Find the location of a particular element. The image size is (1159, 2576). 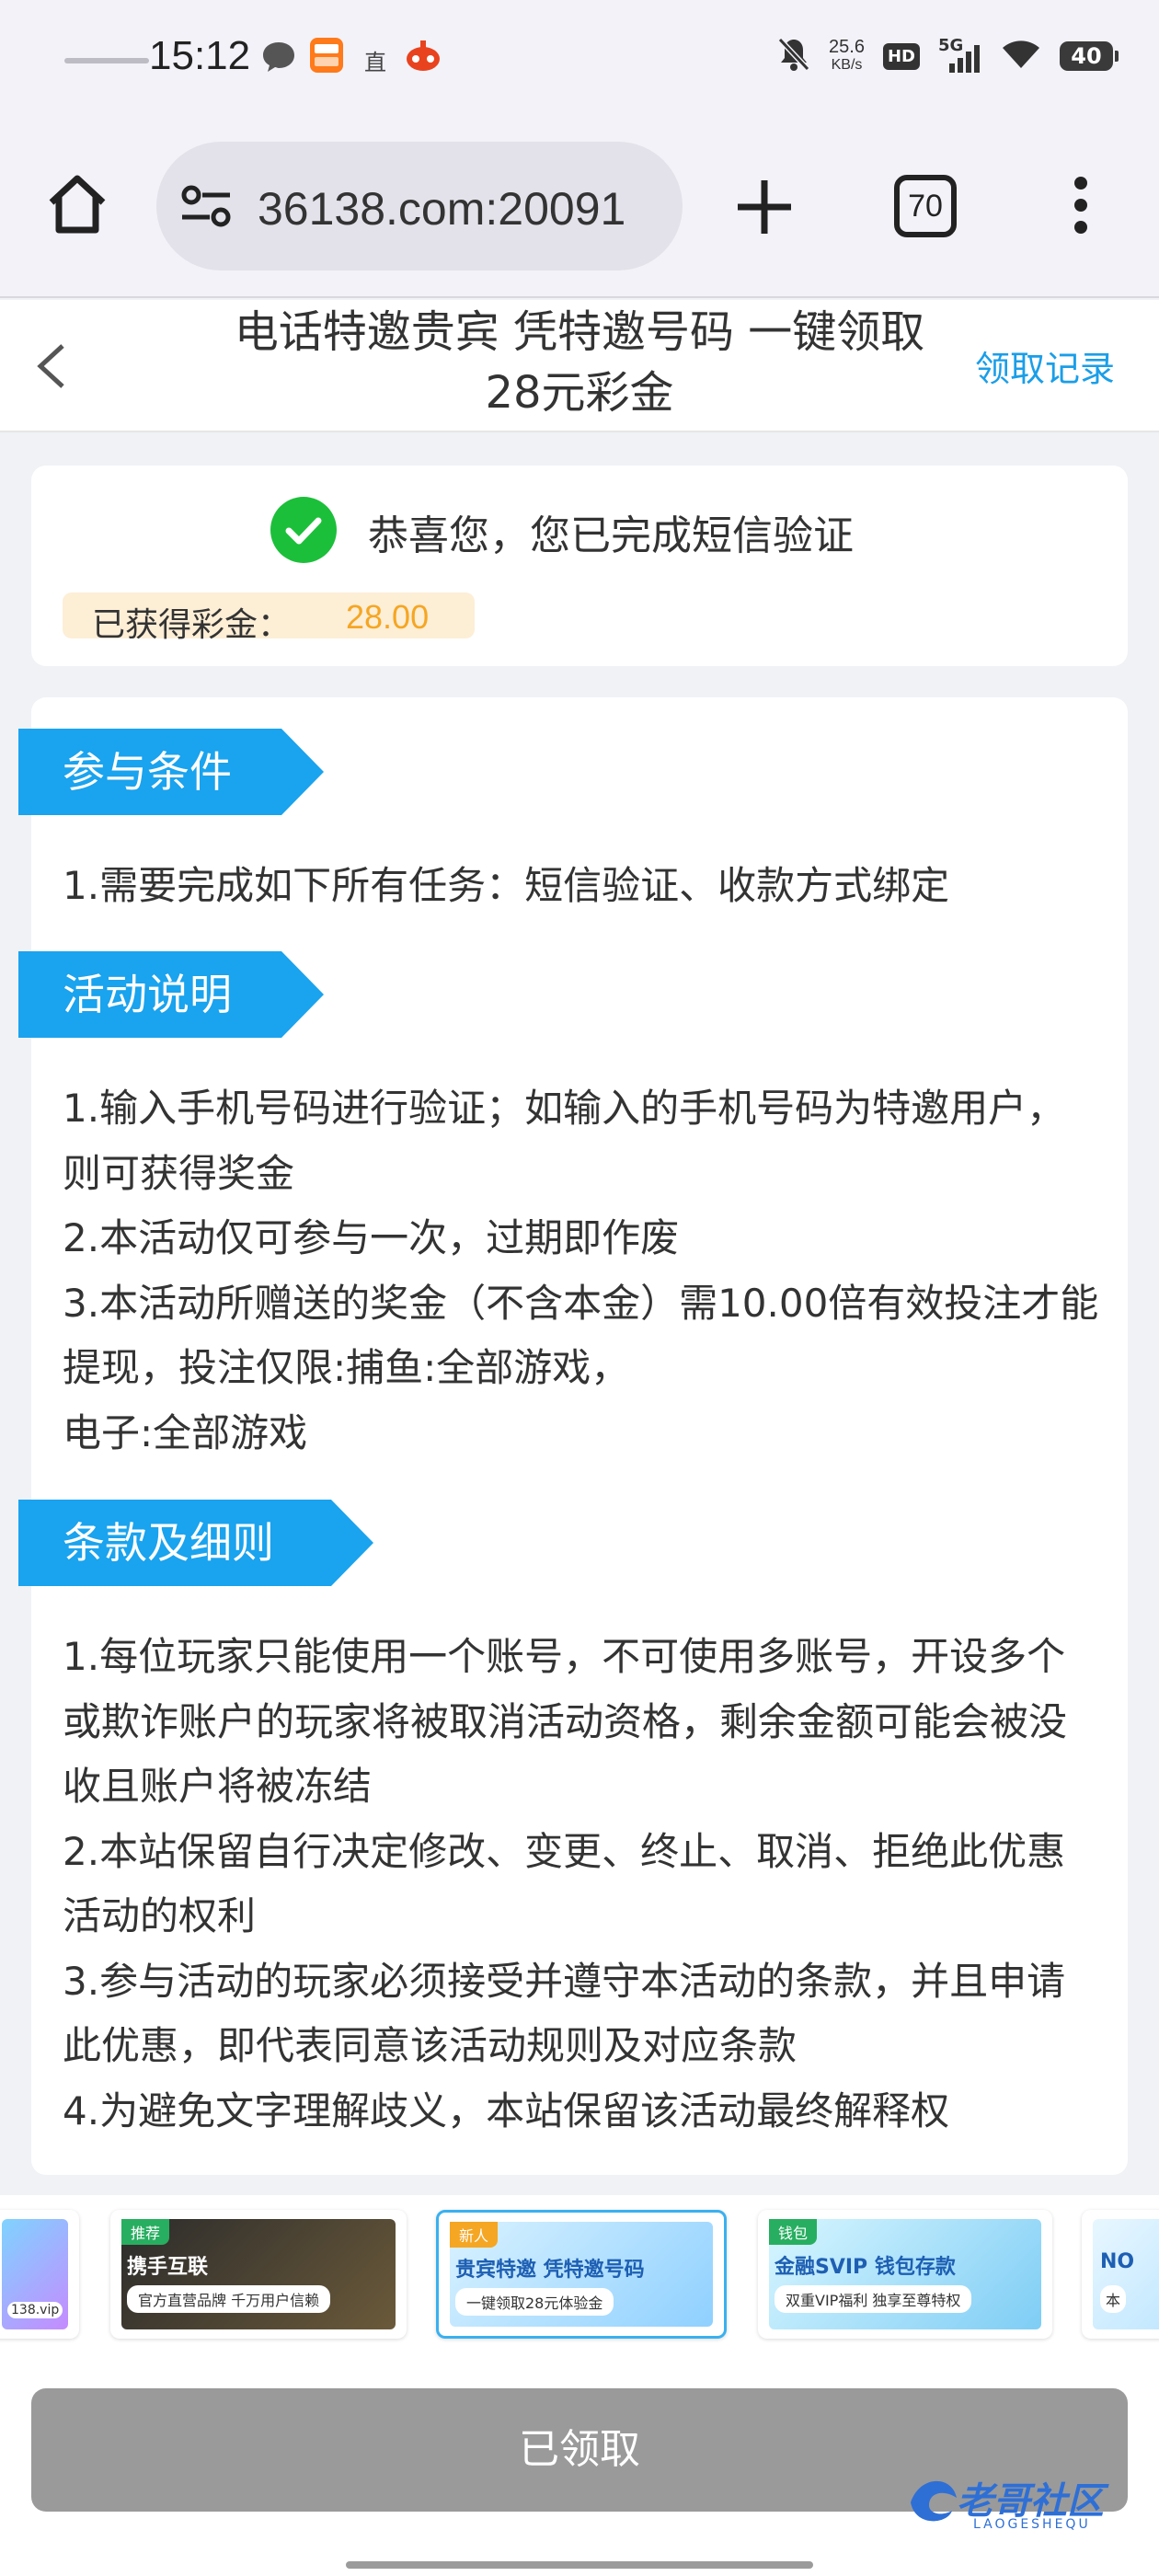

terms-line: 2.本站保留自行决定修改、变更、终止、取消、拒绝此优惠活动的权利 is located at coordinates (564, 1883).